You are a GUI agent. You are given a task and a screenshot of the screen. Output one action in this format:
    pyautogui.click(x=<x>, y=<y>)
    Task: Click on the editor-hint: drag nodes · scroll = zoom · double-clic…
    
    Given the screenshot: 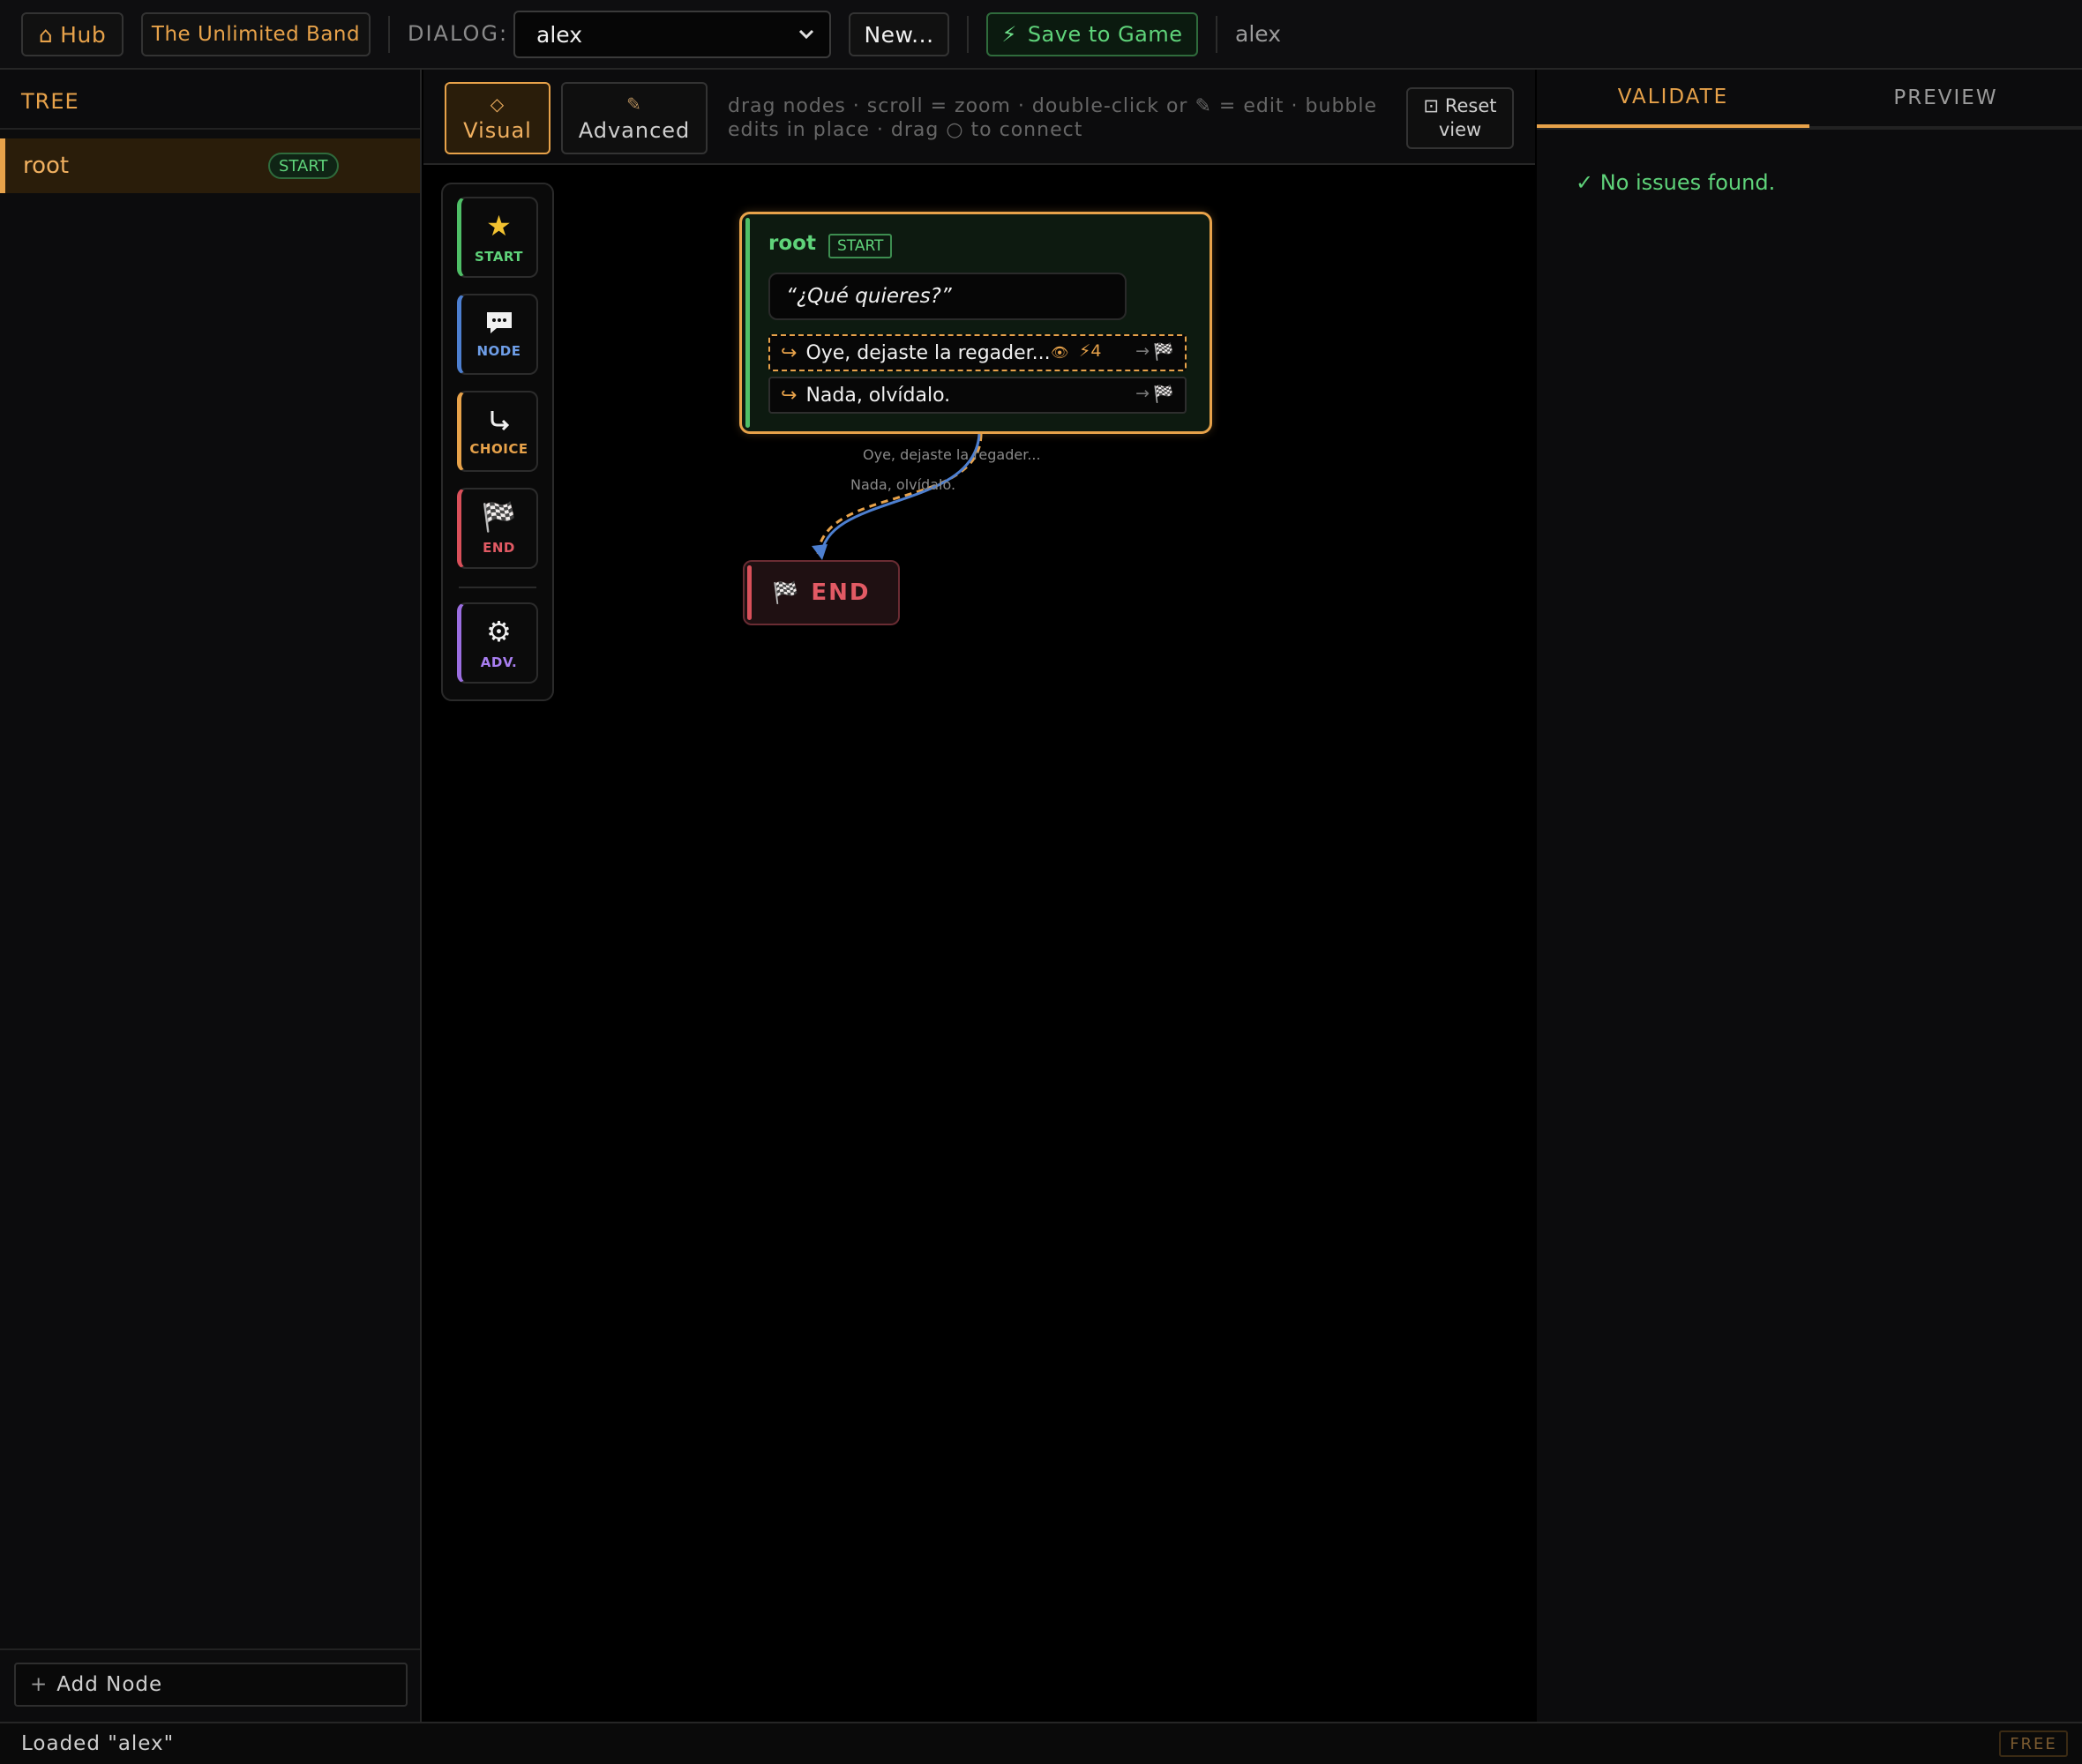 What is the action you would take?
    pyautogui.click(x=1053, y=118)
    